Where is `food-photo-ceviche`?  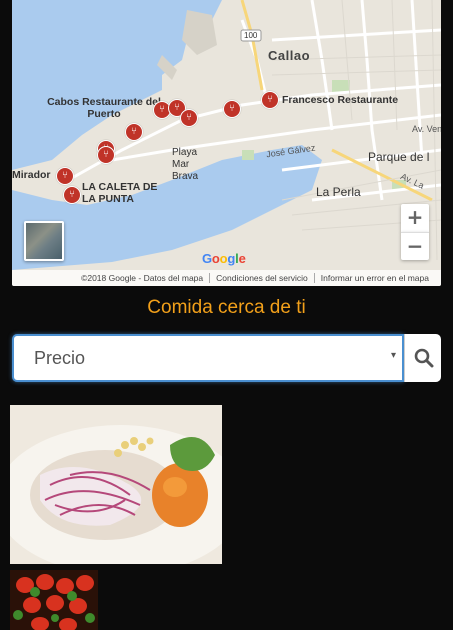 food-photo-ceviche is located at coordinates (116, 484).